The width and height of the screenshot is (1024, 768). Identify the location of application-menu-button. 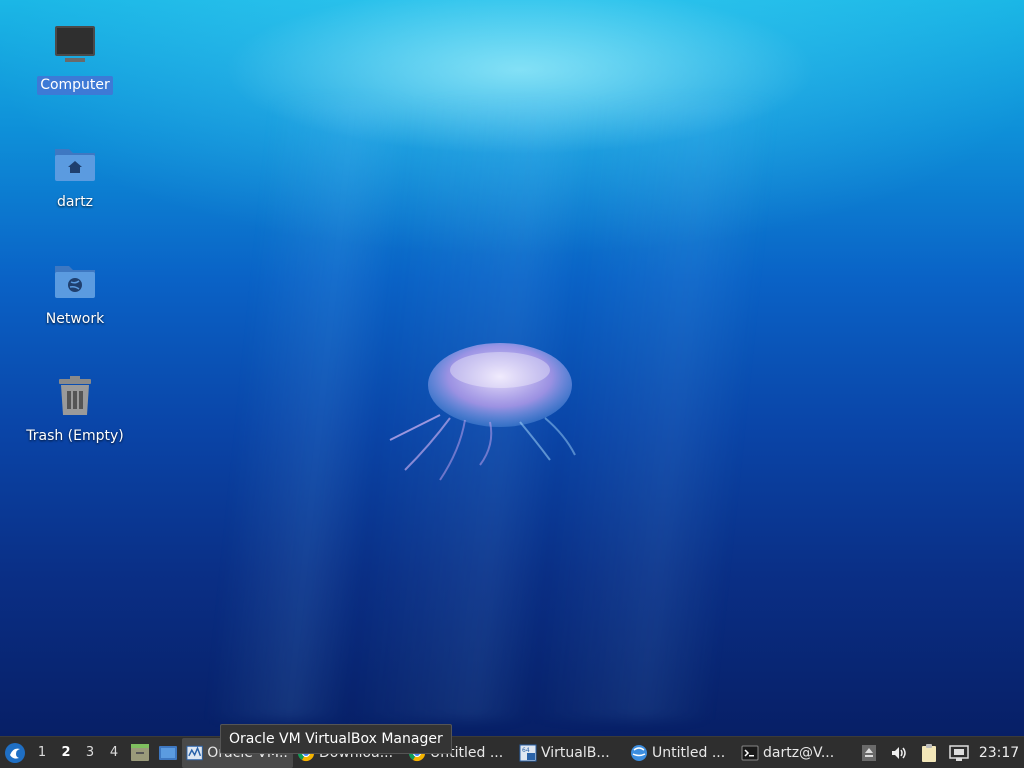
(15, 752).